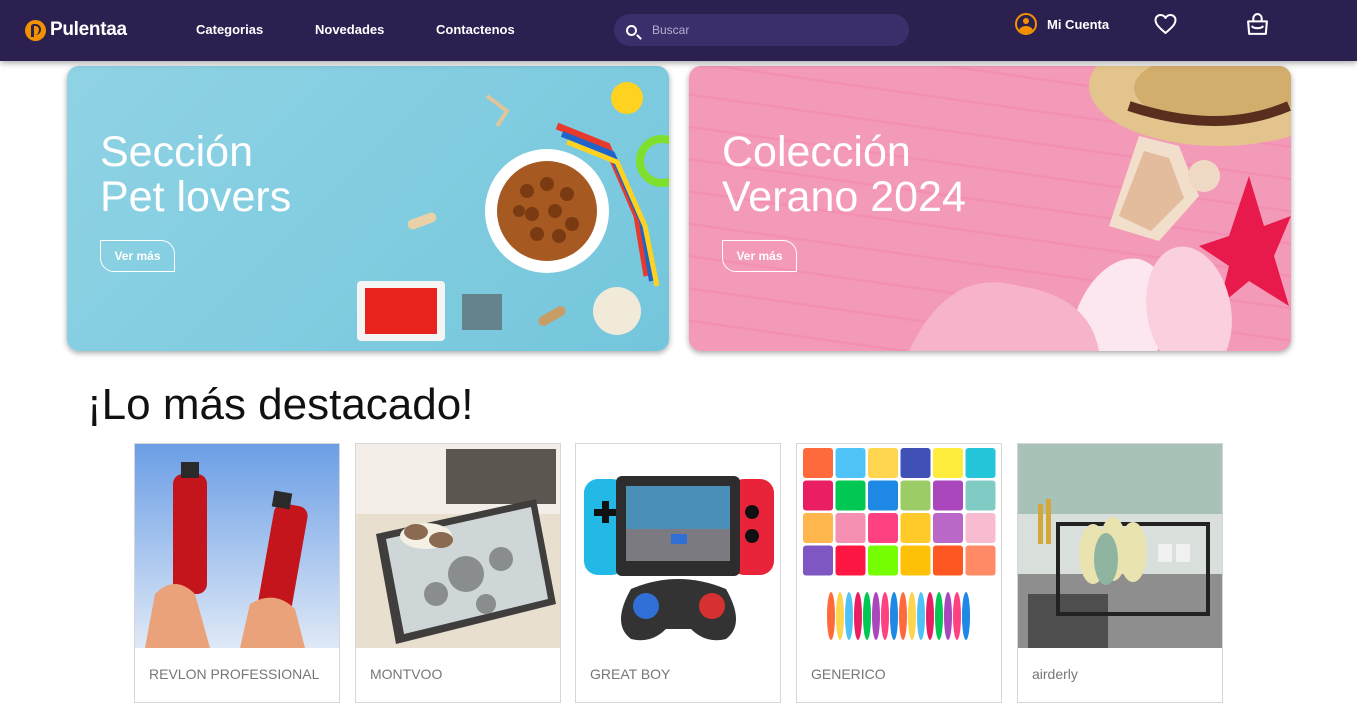 This screenshot has width=1357, height=703. What do you see at coordinates (1078, 24) in the screenshot?
I see `account-label: Mi Cuenta` at bounding box center [1078, 24].